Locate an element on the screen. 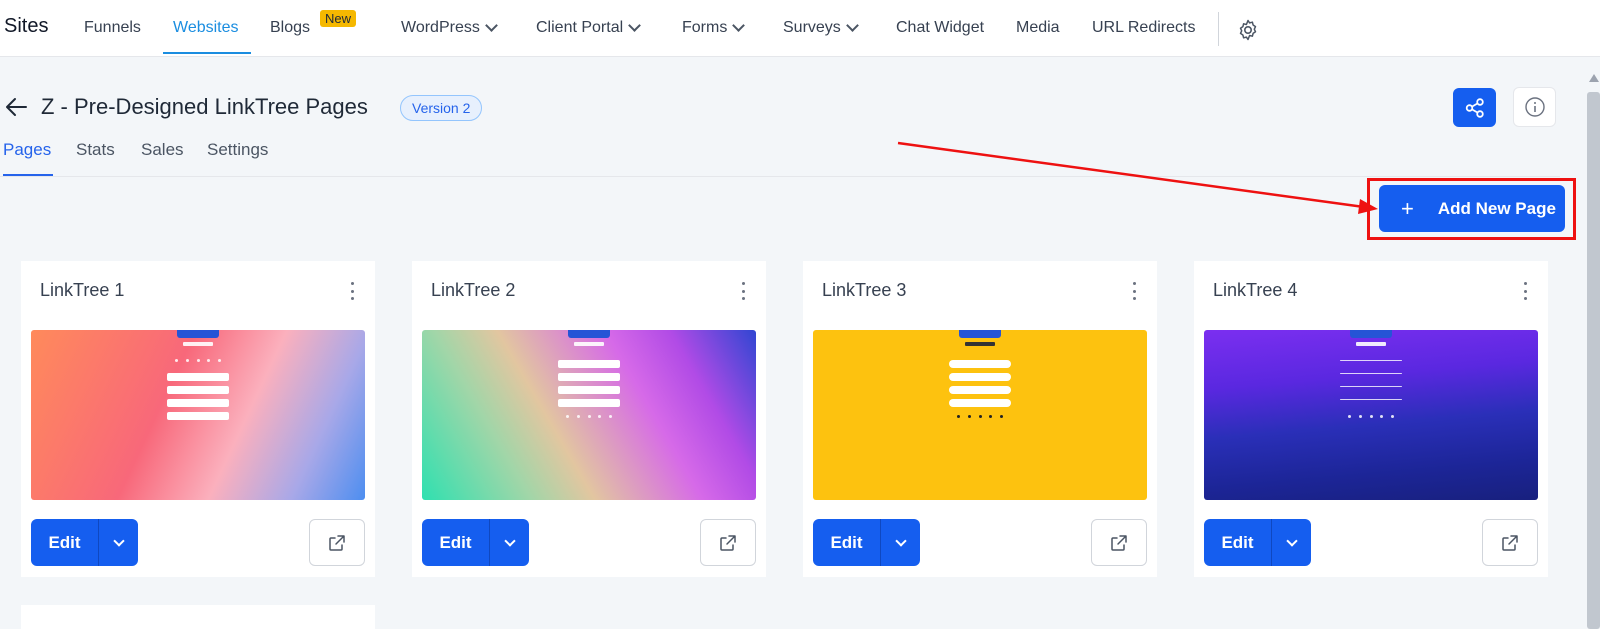 Image resolution: width=1600 pixels, height=629 pixels. page-title: Z - Pre-Designed LinkTree Pages is located at coordinates (204, 106).